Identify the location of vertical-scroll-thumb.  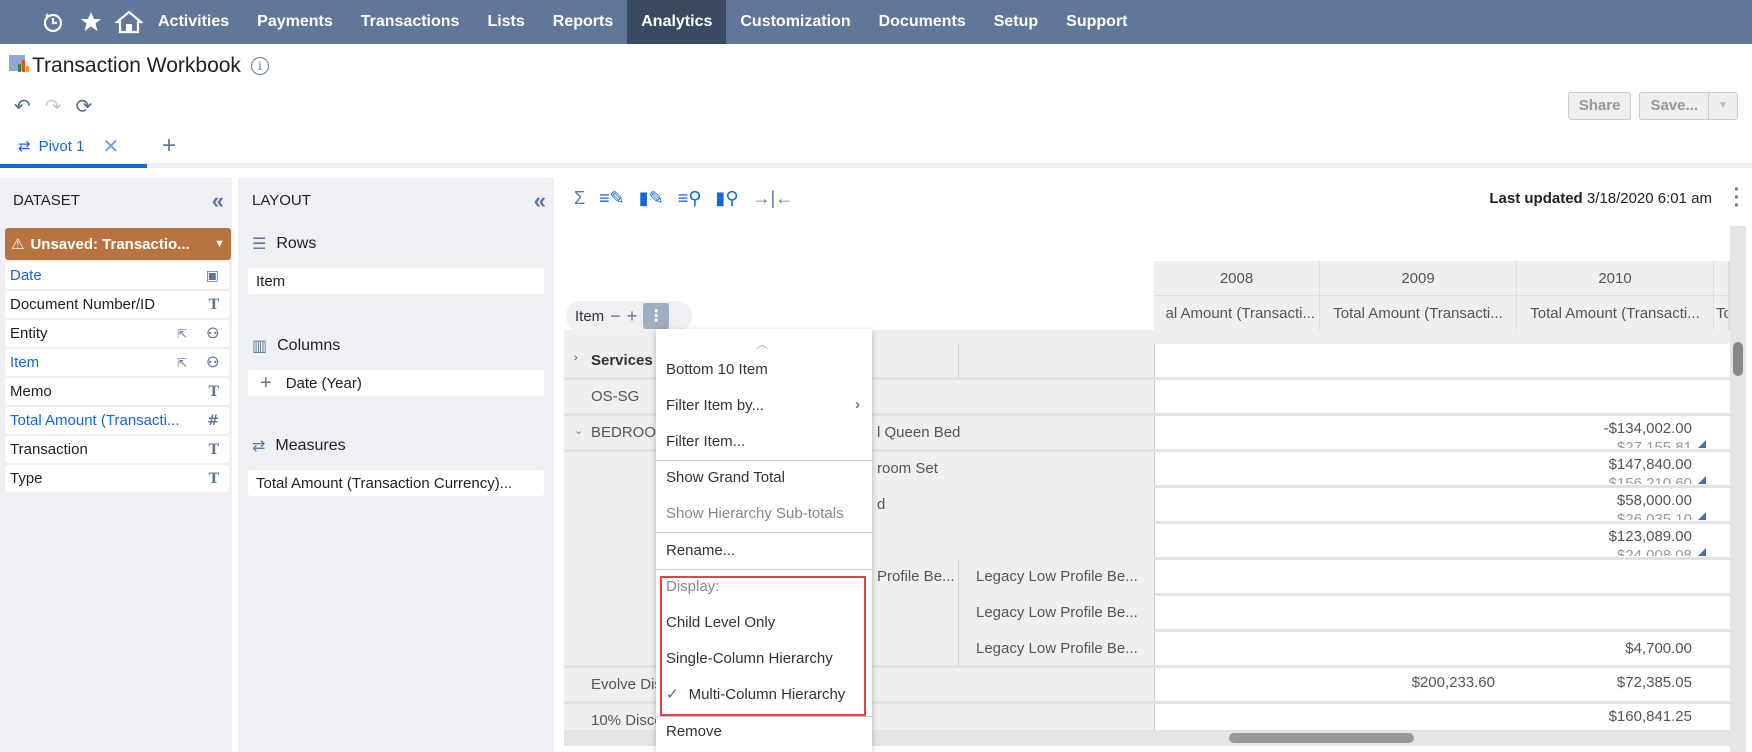
(1738, 359).